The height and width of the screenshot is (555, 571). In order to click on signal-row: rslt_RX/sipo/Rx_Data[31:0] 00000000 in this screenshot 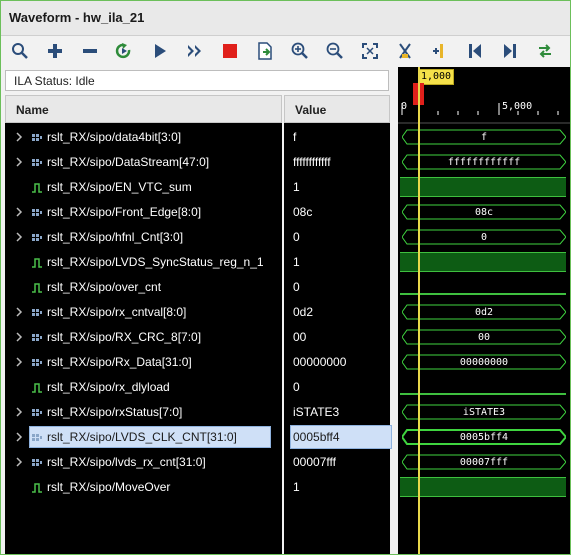, I will do `click(197, 362)`.